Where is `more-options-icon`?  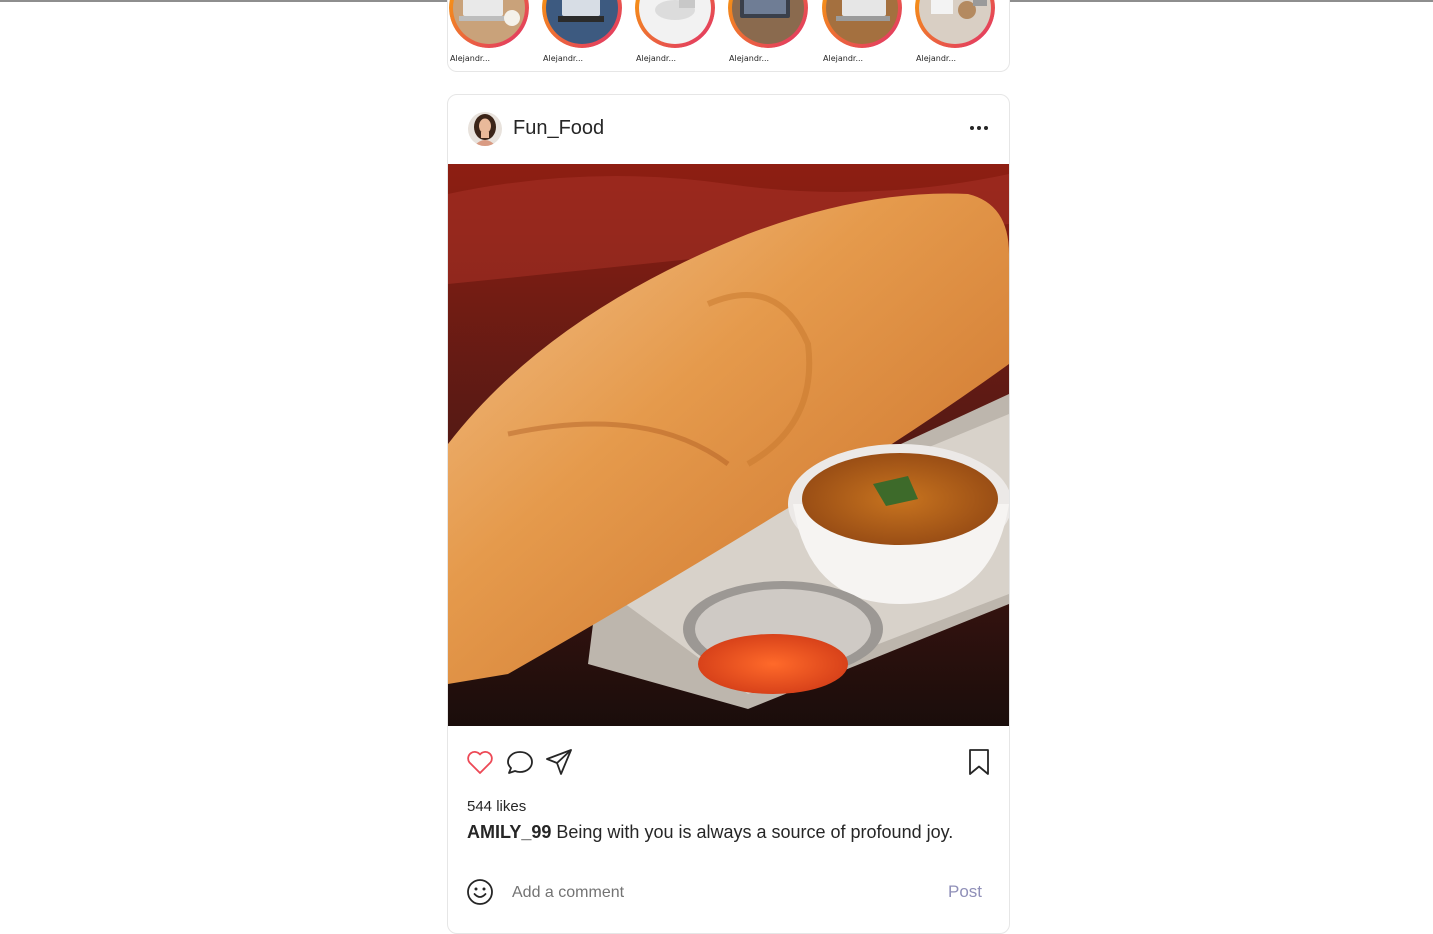 more-options-icon is located at coordinates (979, 128).